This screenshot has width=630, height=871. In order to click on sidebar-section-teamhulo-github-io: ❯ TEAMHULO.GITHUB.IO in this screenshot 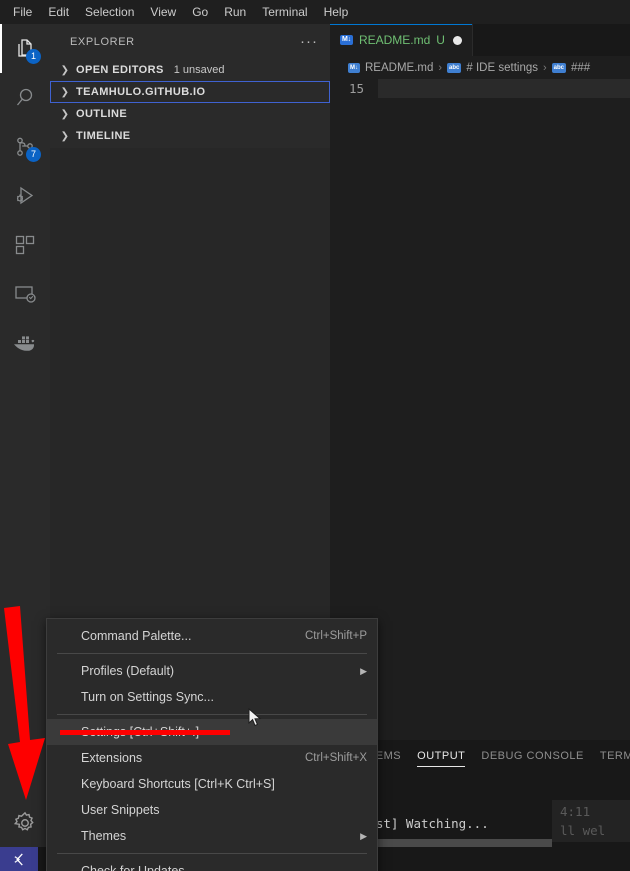, I will do `click(190, 92)`.